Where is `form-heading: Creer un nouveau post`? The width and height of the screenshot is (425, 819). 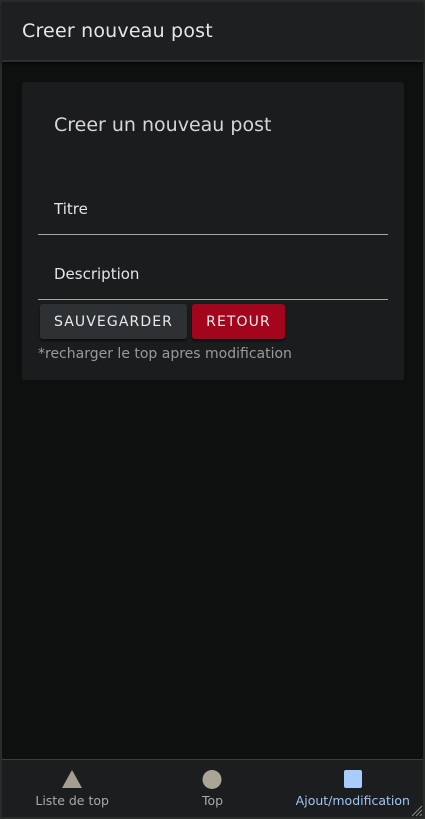 form-heading: Creer un nouveau post is located at coordinates (163, 125).